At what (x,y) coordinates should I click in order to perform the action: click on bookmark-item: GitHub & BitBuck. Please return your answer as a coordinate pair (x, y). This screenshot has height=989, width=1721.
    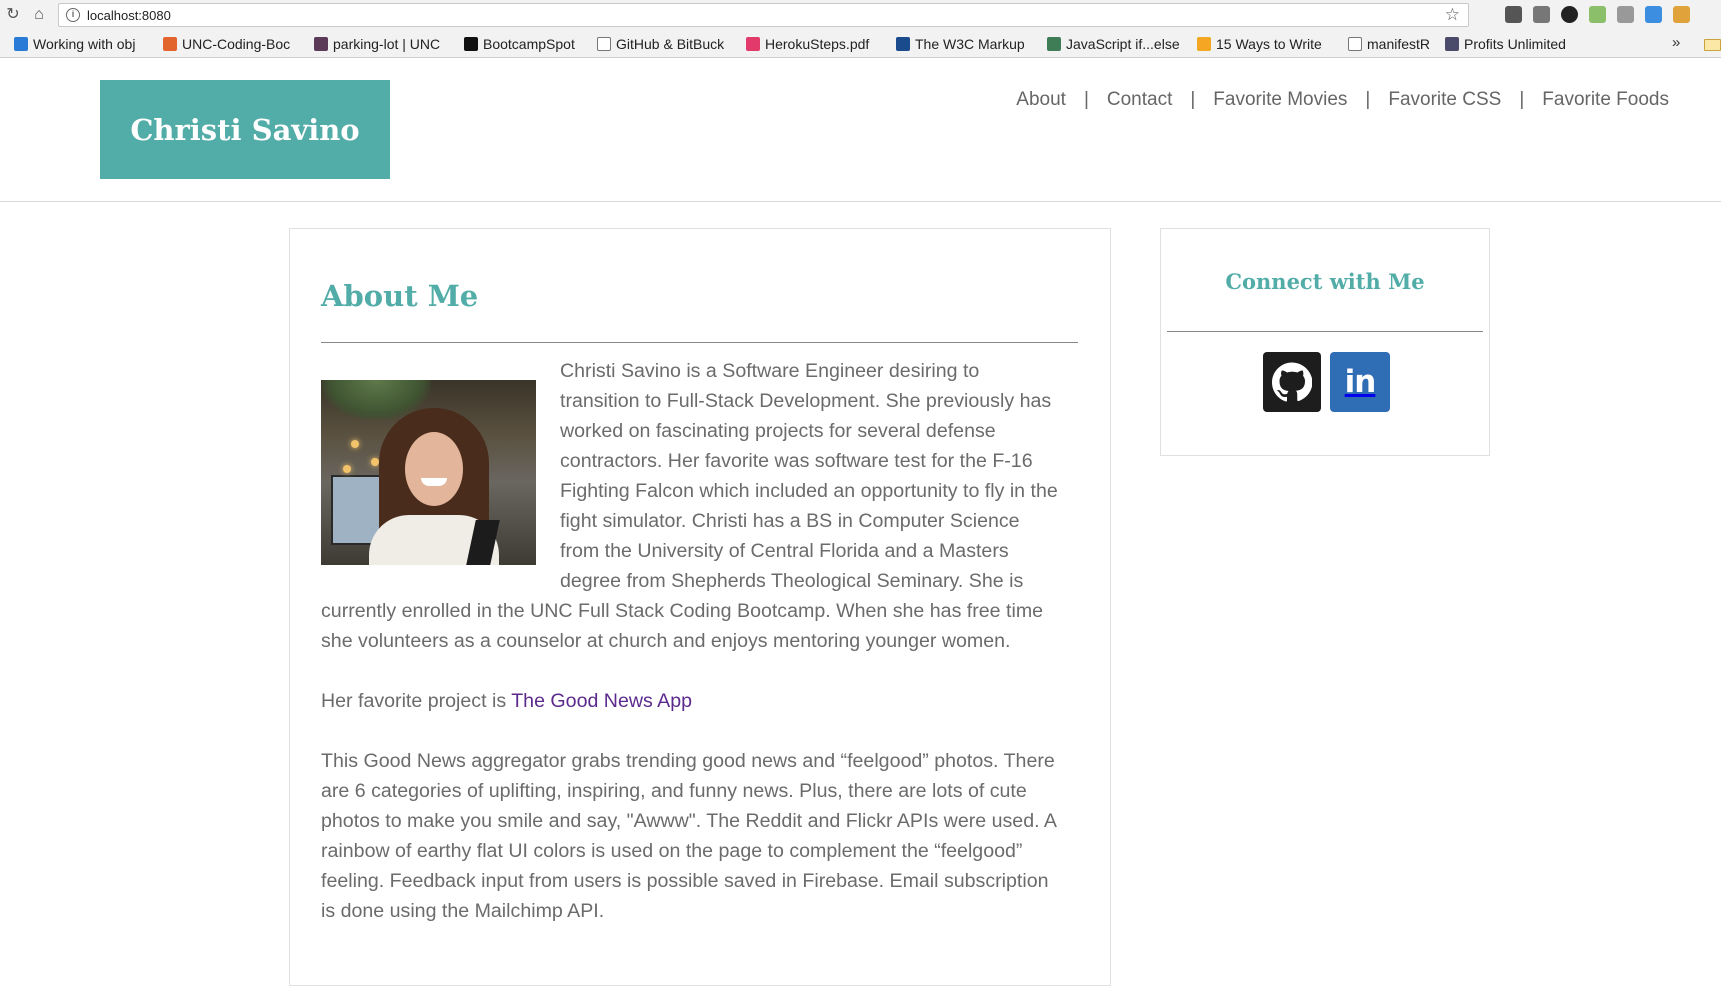
    Looking at the image, I should click on (664, 44).